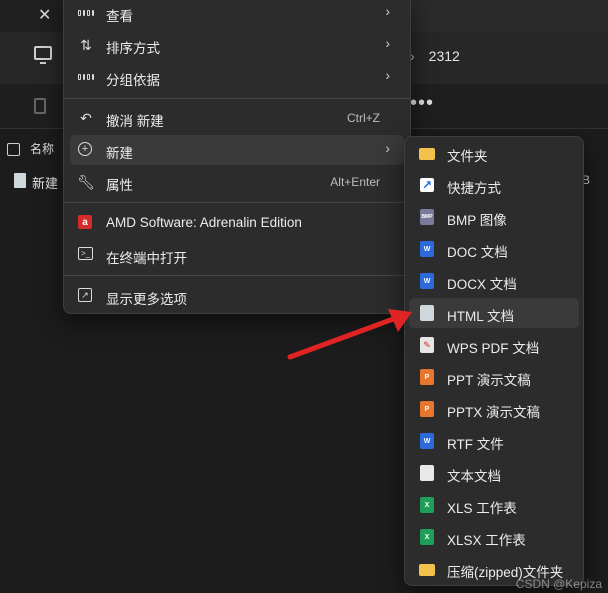 This screenshot has height=593, width=608. What do you see at coordinates (237, 45) in the screenshot?
I see `menu-item-sort-by: ⇅ 排序方式 ›` at bounding box center [237, 45].